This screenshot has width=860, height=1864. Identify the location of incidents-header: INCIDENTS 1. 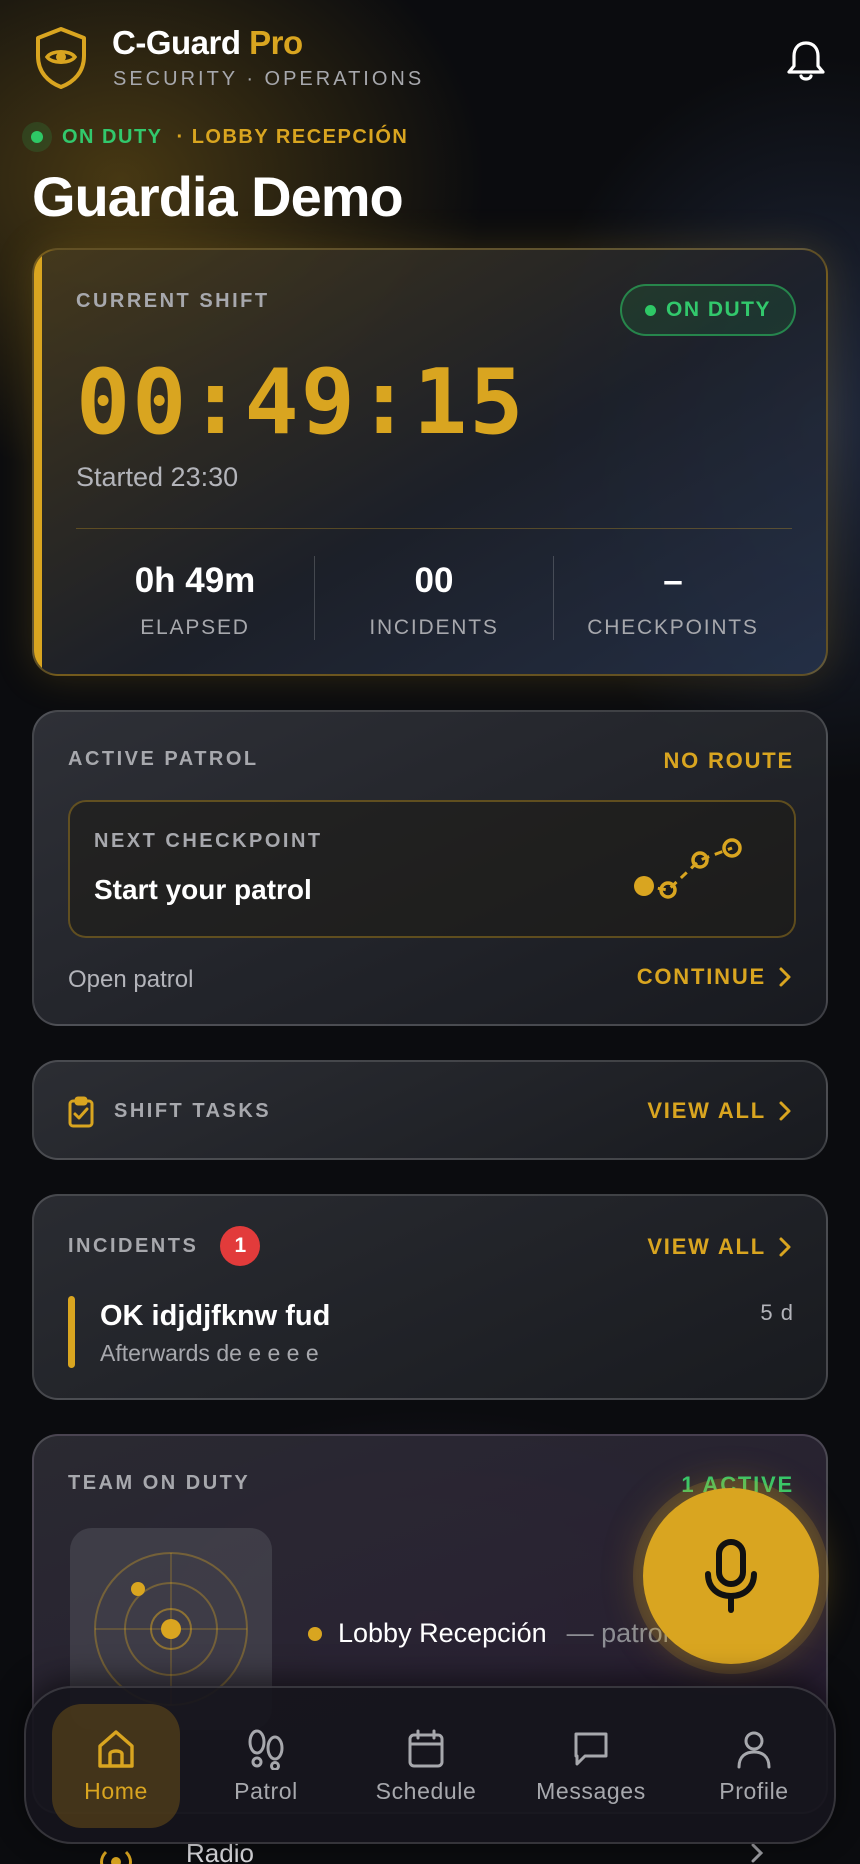
(164, 1246).